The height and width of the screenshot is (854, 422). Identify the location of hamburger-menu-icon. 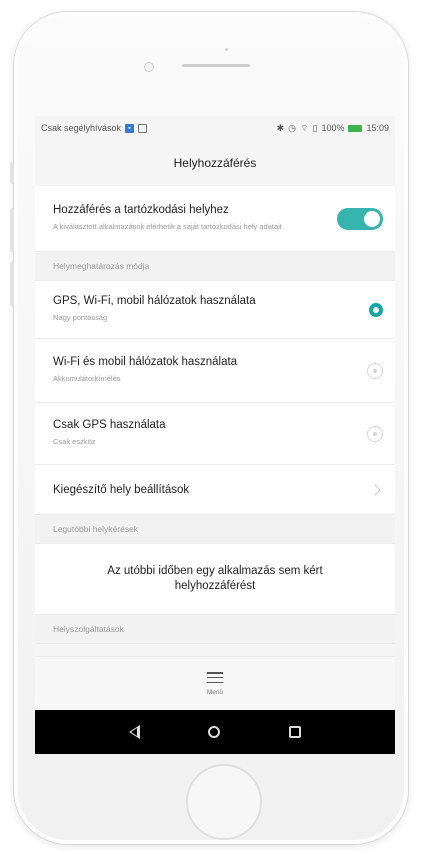
(215, 677).